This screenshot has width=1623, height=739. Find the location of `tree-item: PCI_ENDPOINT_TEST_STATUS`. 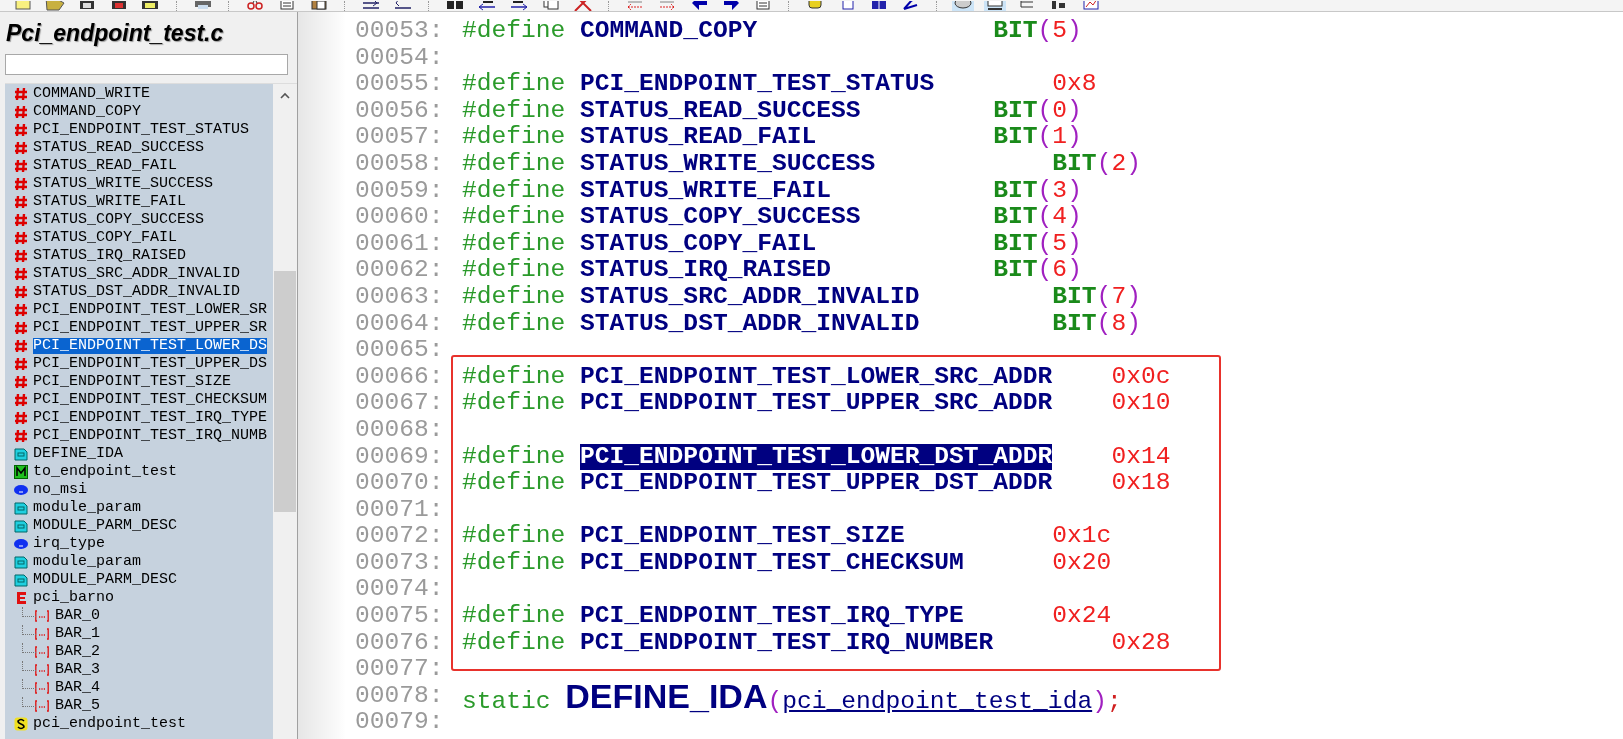

tree-item: PCI_ENDPOINT_TEST_STATUS is located at coordinates (141, 130).